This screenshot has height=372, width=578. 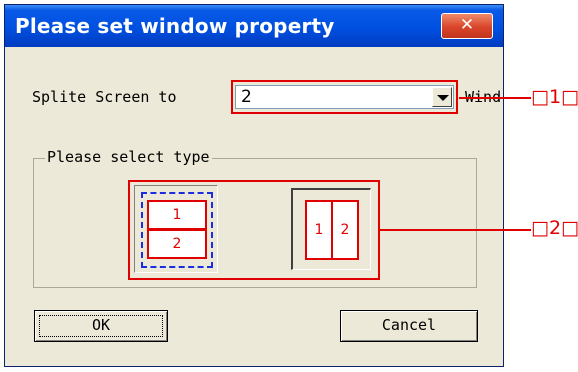 What do you see at coordinates (128, 157) in the screenshot?
I see `type-group-legend: Please select type` at bounding box center [128, 157].